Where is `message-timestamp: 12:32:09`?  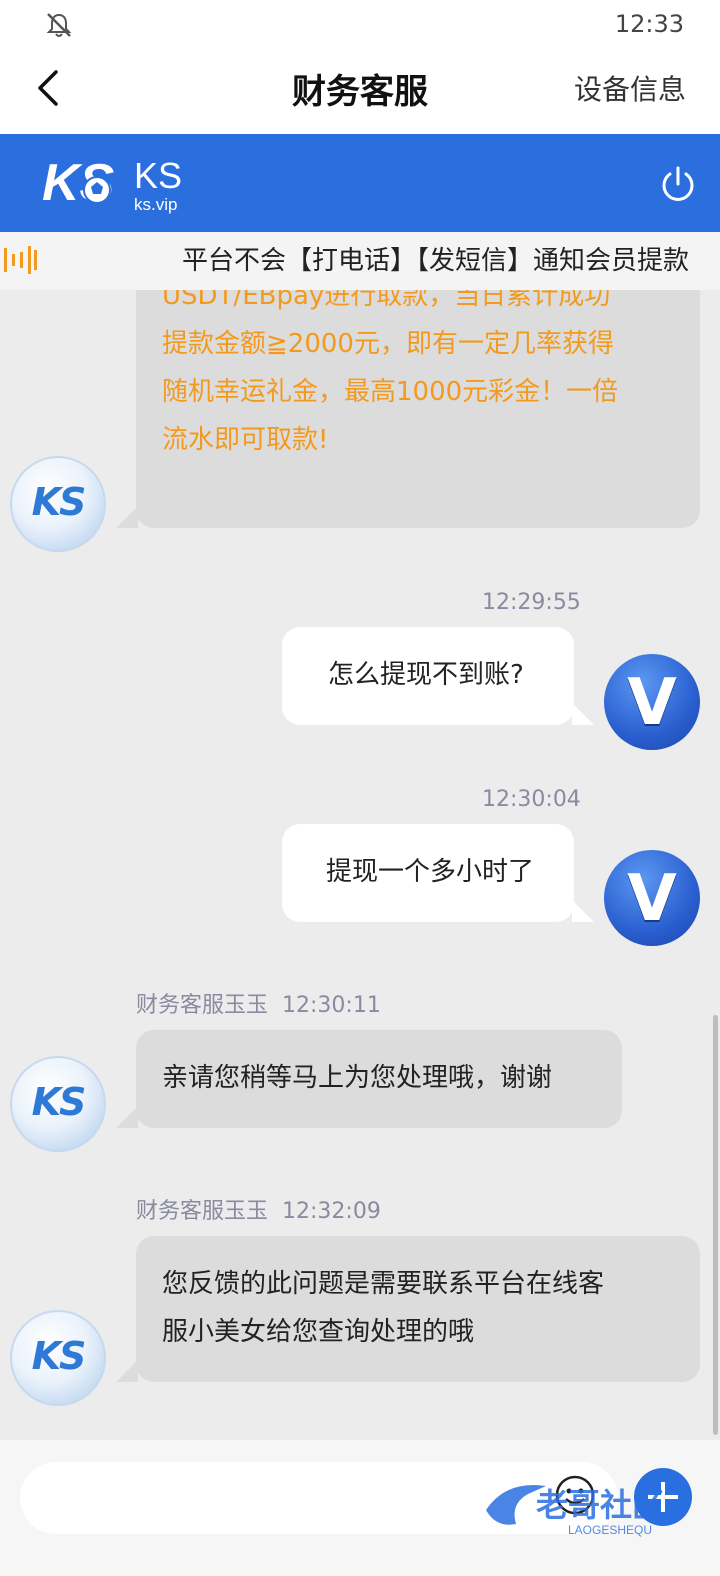 message-timestamp: 12:32:09 is located at coordinates (331, 1211).